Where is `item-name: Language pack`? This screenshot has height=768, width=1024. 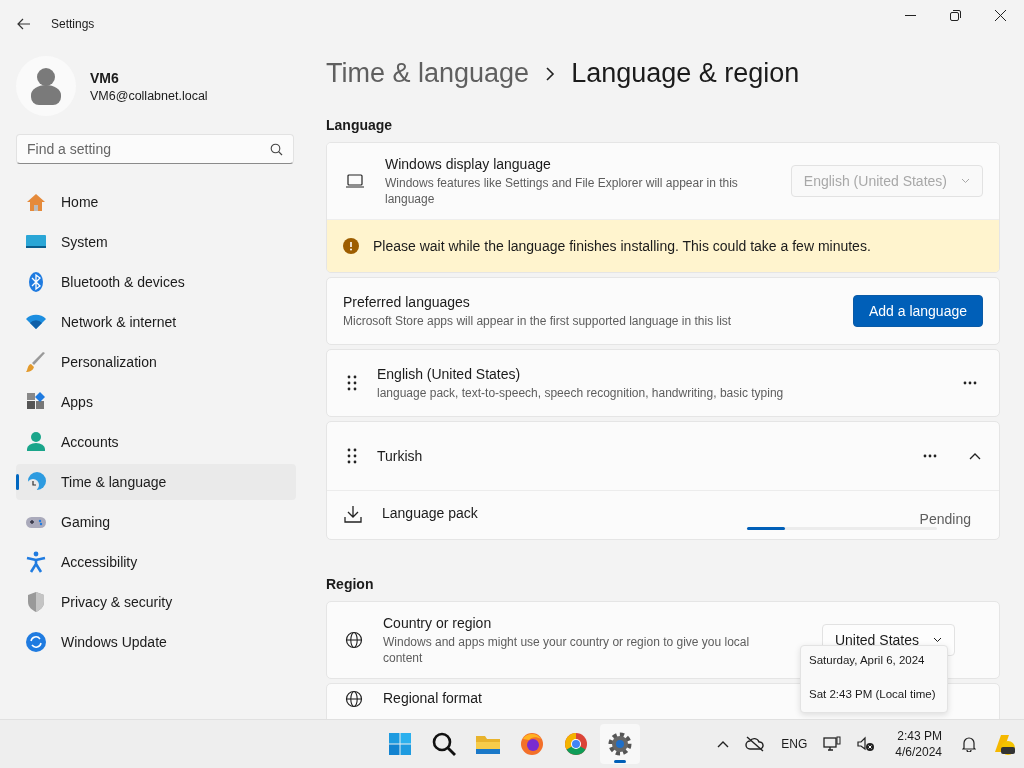 item-name: Language pack is located at coordinates (430, 513).